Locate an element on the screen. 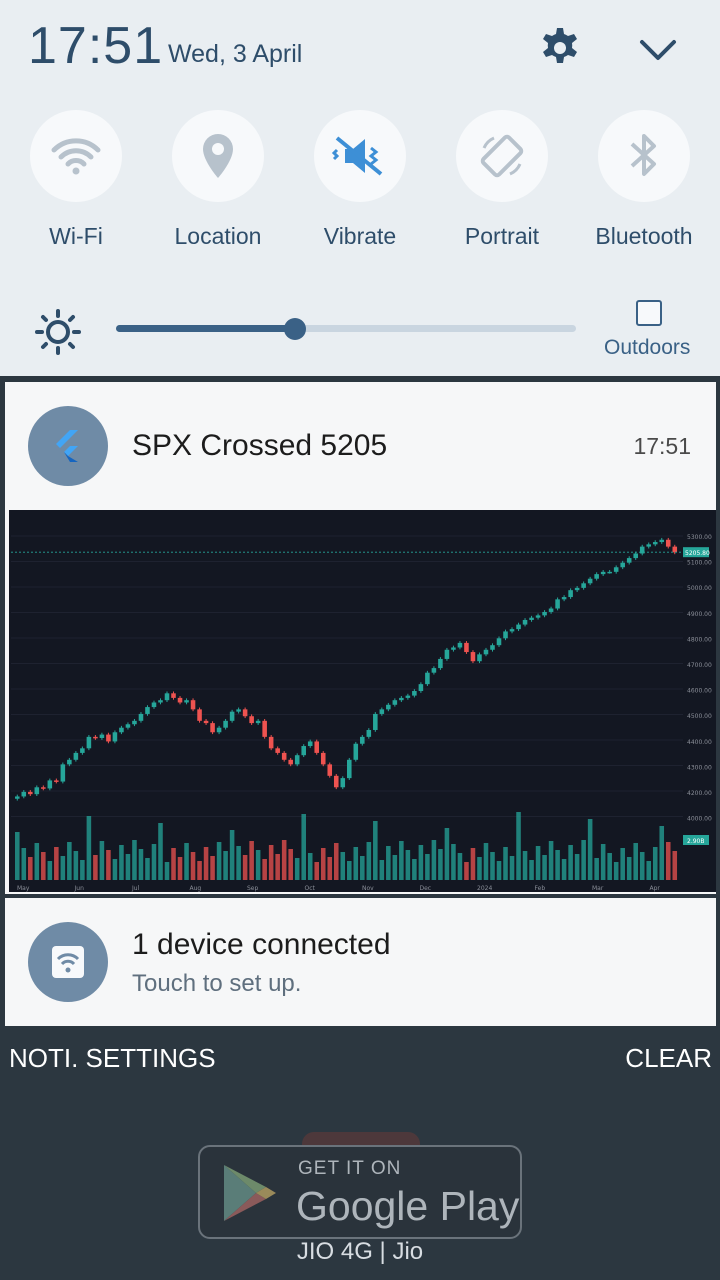  brightness-fill is located at coordinates (206, 328).